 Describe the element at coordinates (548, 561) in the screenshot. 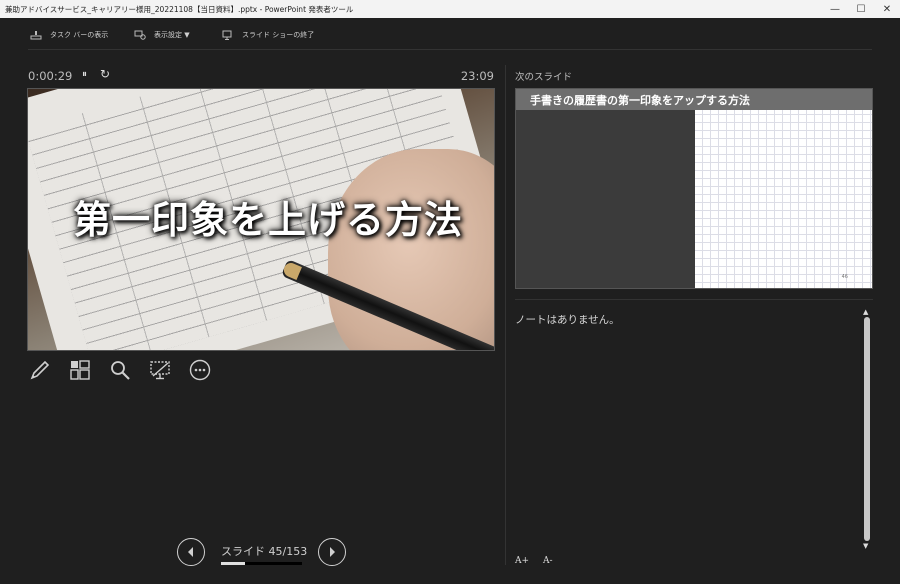

I see `decrease-font-button: A-` at that location.